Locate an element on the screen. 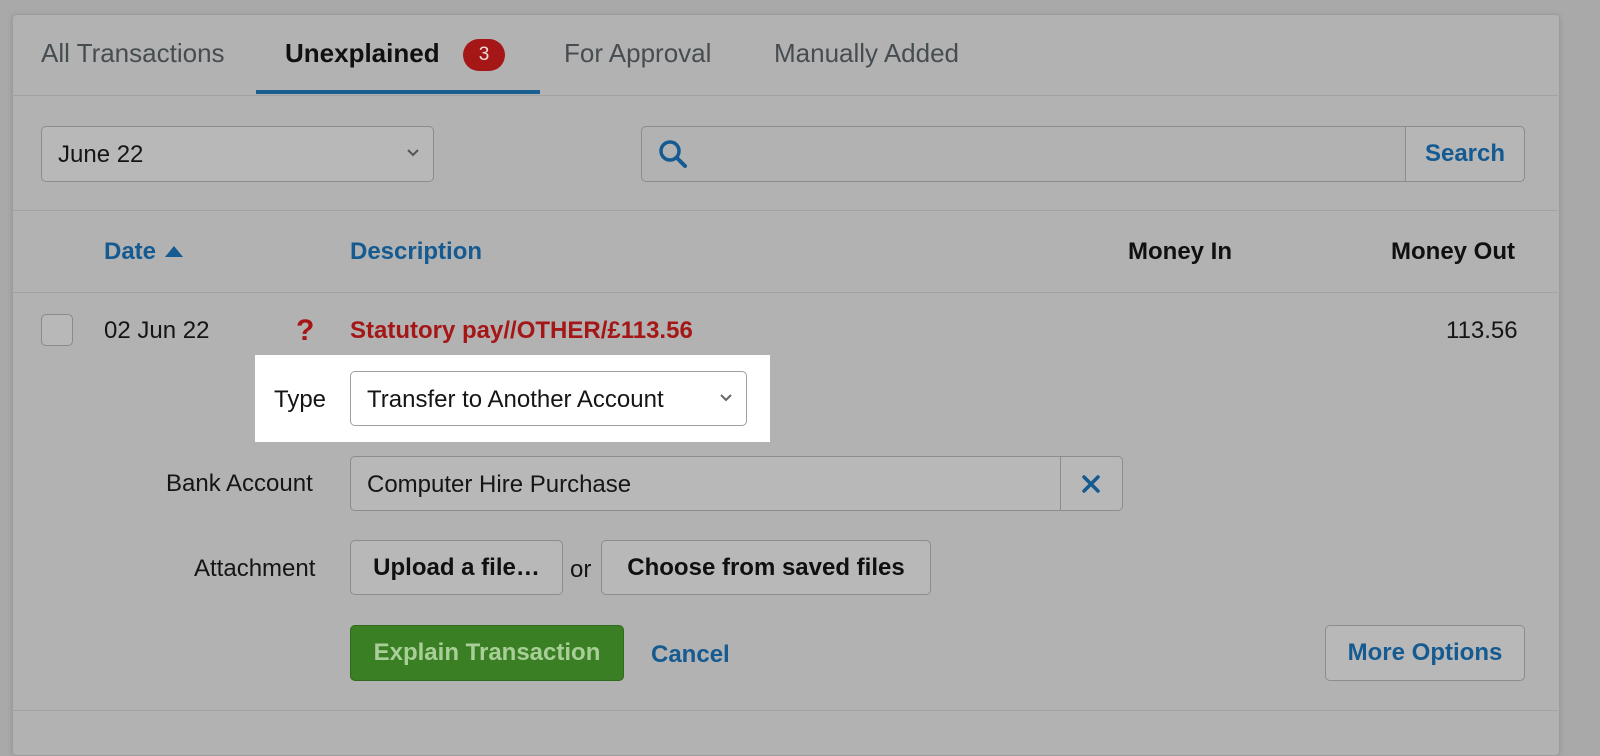  row-checkbox is located at coordinates (57, 330).